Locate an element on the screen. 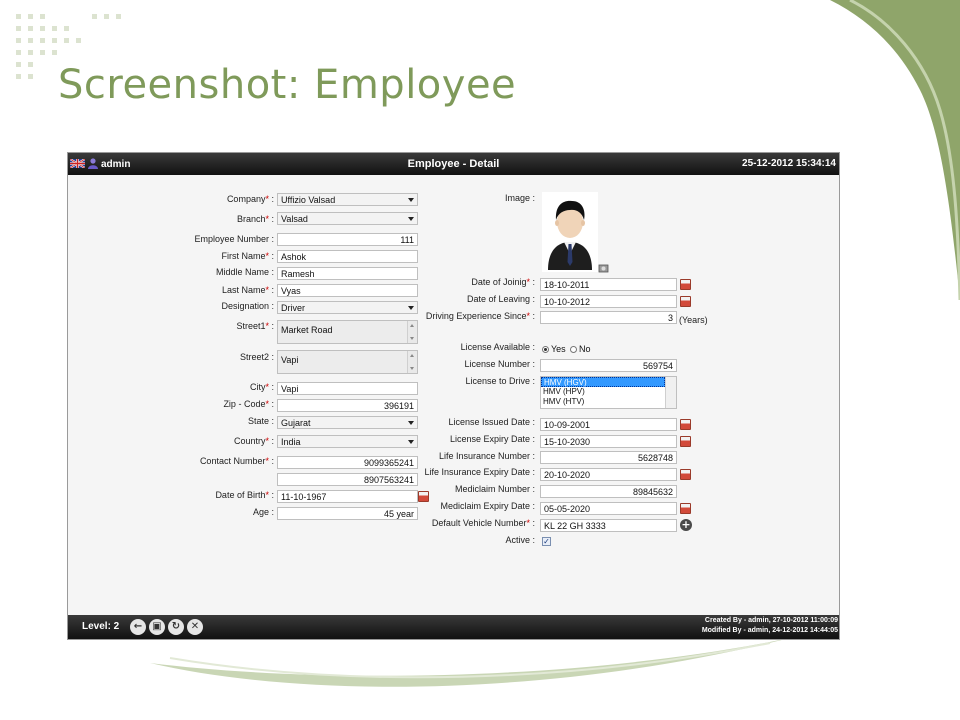  life-insurance-expiry-calendar-icon is located at coordinates (685, 474).